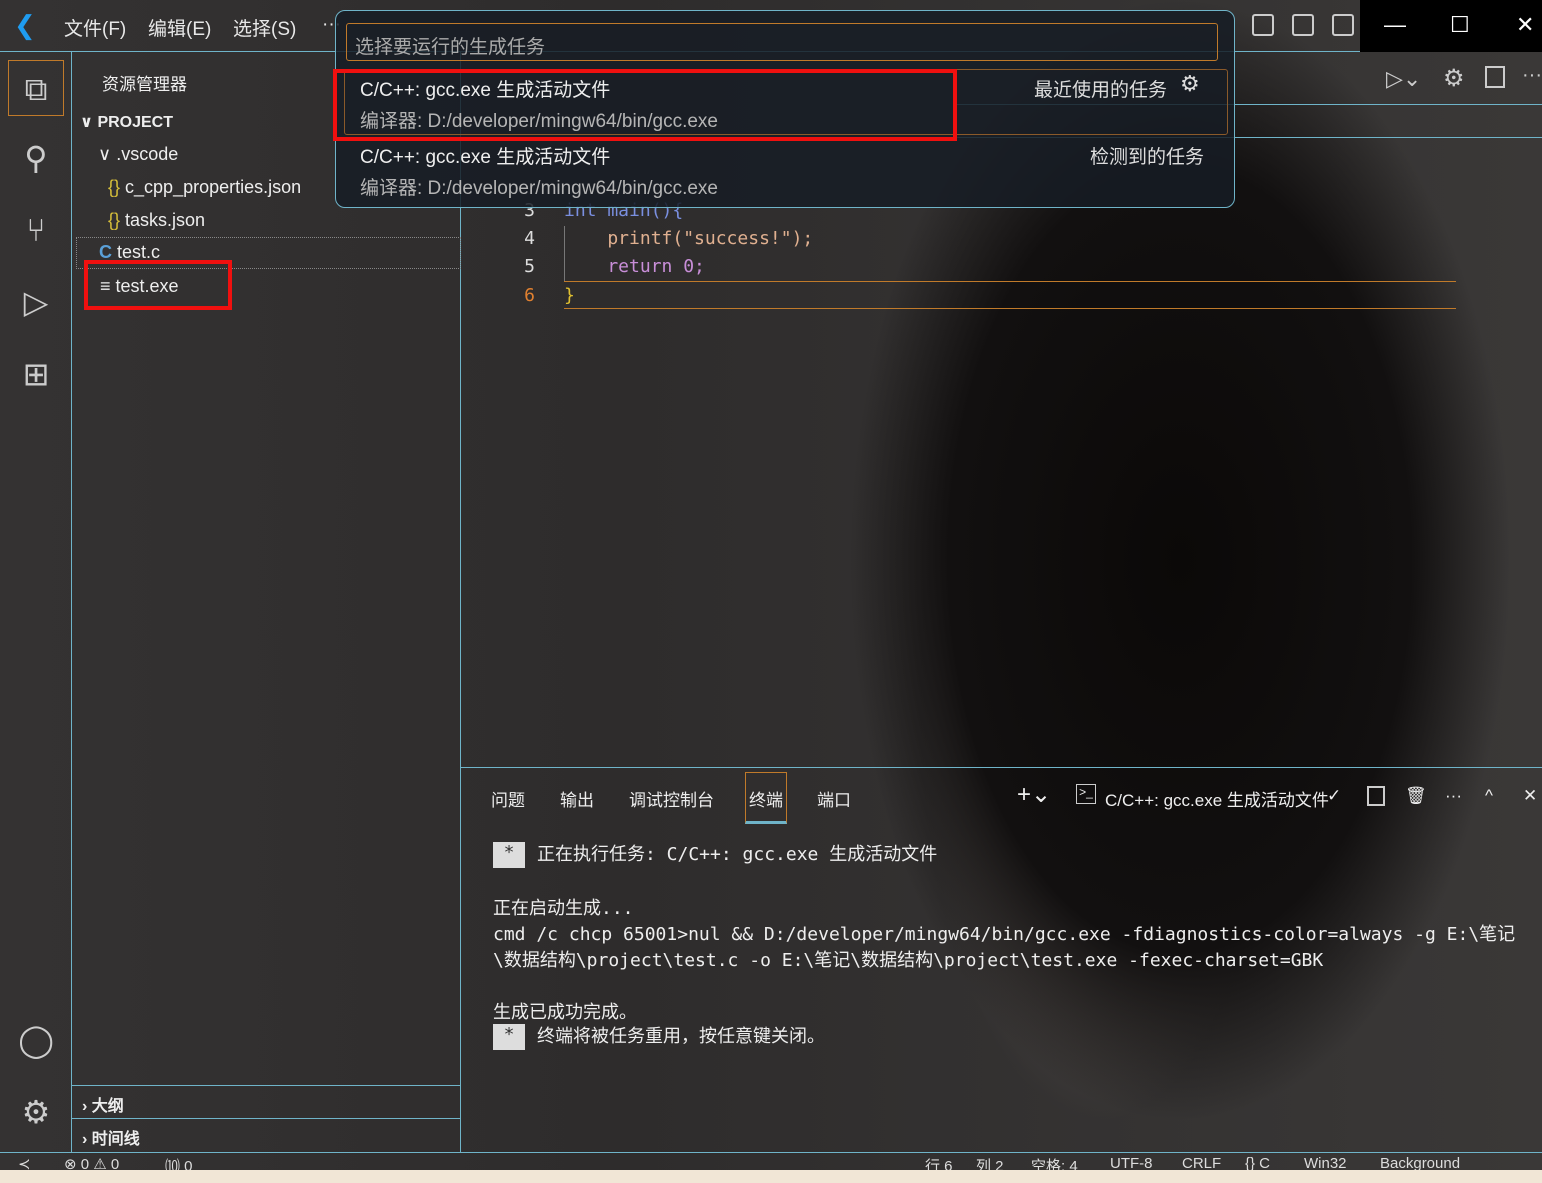 The height and width of the screenshot is (1183, 1542). I want to click on tree-item-vscode: ∨ .vscode, so click(138, 154).